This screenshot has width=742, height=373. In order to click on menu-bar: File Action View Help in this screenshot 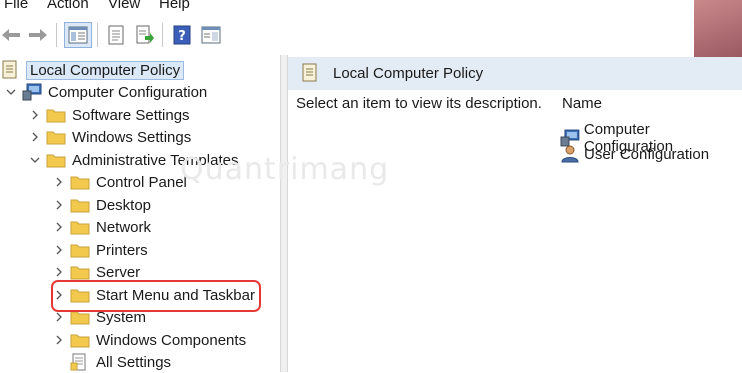, I will do `click(371, 6)`.